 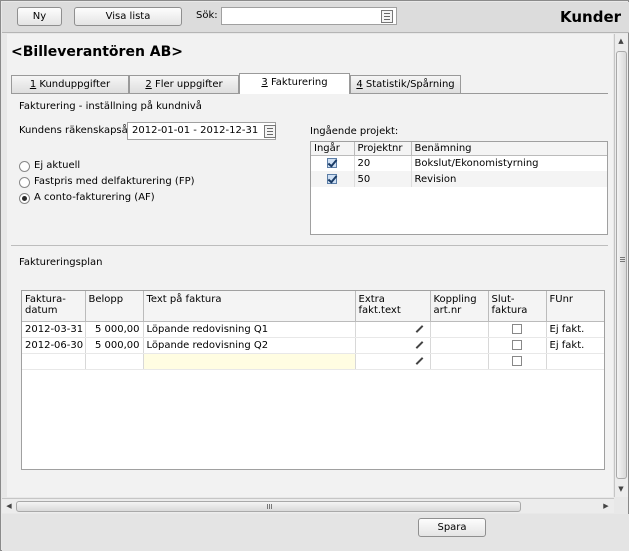 I want to click on invoice-date: 2012-03-31, so click(x=54, y=329).